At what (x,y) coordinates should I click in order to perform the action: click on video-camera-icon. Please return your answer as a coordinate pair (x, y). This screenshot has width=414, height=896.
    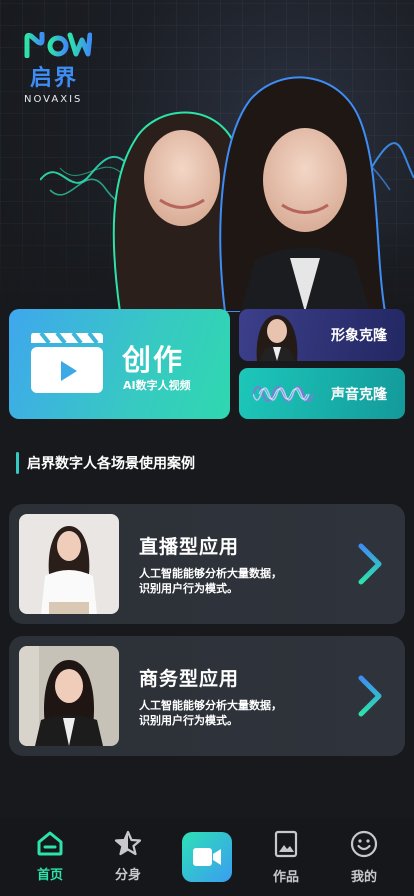
    Looking at the image, I should click on (207, 857).